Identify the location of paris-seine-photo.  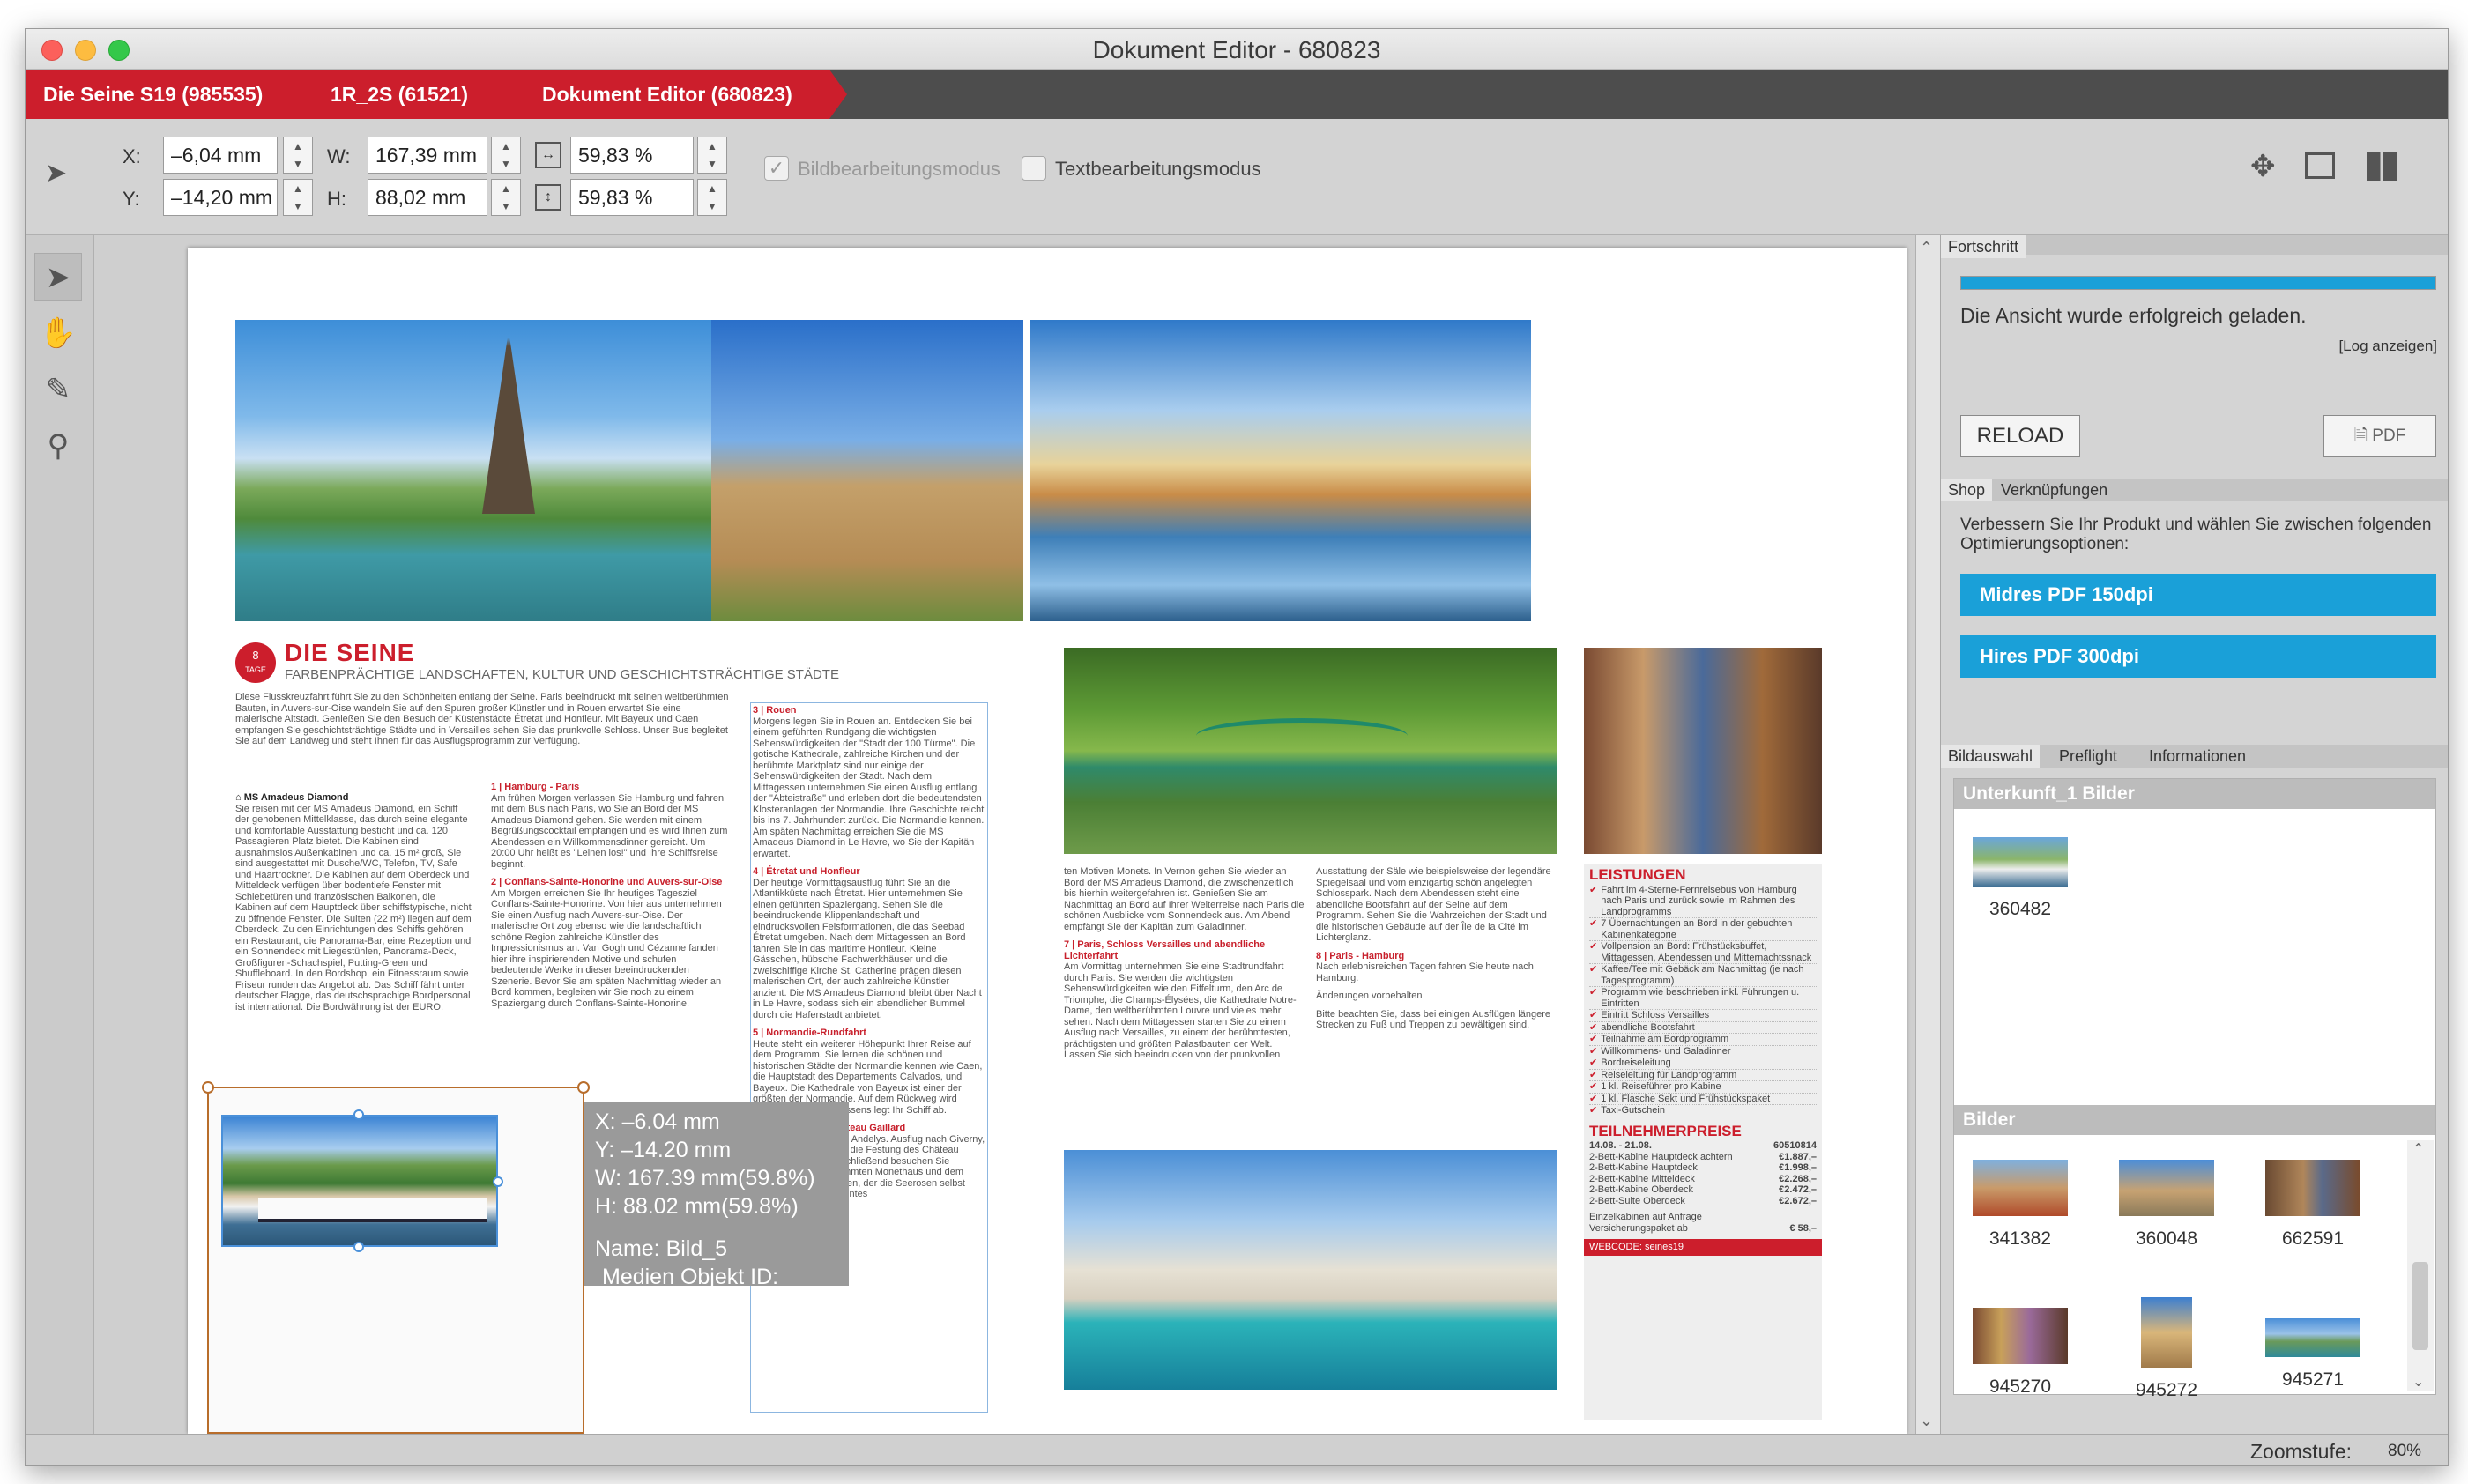
(629, 471).